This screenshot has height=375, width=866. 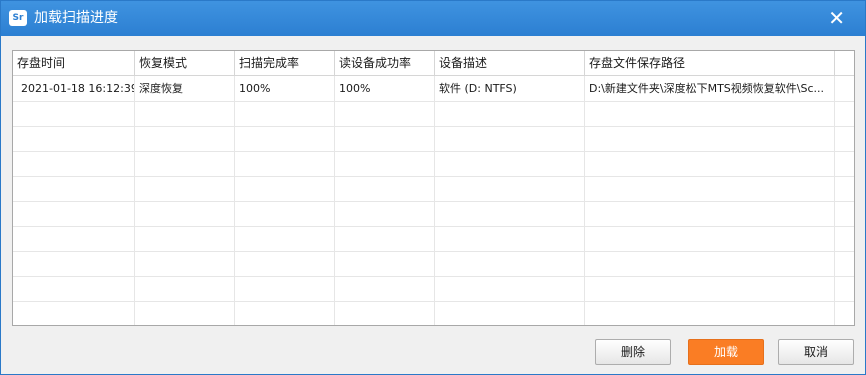 What do you see at coordinates (185, 63) in the screenshot?
I see `column-header-recovery-mode: 恢复模式` at bounding box center [185, 63].